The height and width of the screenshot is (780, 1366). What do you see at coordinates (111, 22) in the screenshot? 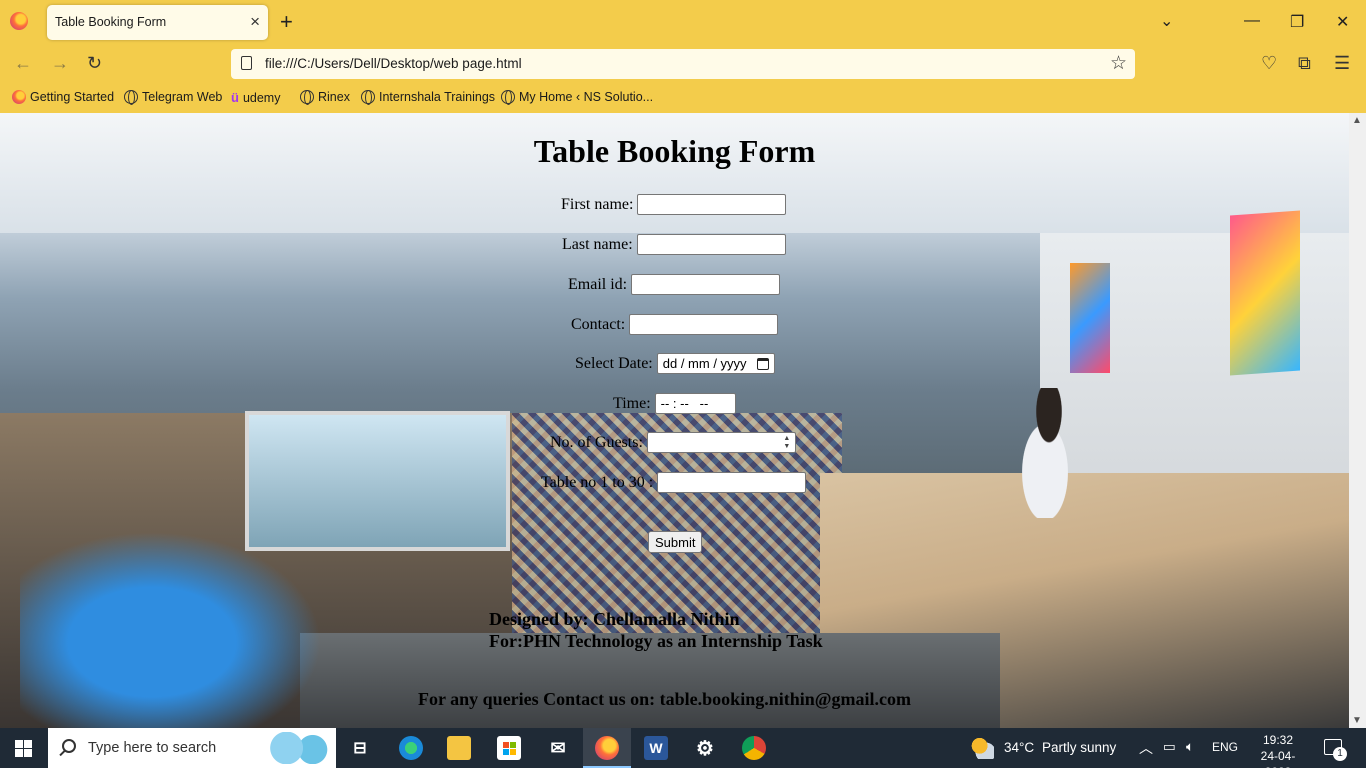
I see `tab-title: Table Booking Form` at bounding box center [111, 22].